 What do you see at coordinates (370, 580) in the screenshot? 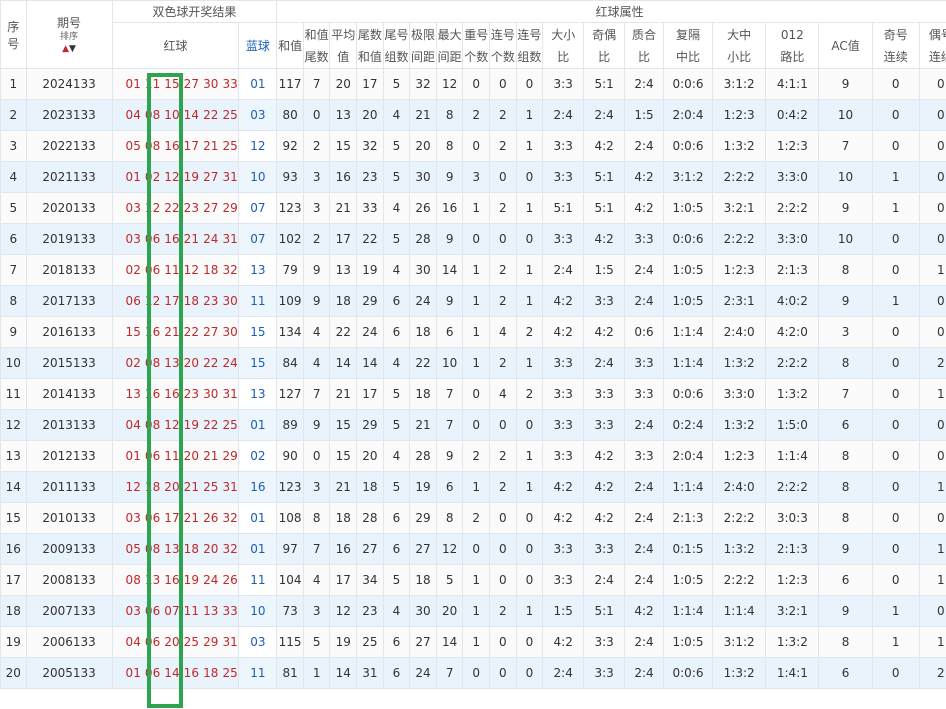
I see `attr-cell: 34` at bounding box center [370, 580].